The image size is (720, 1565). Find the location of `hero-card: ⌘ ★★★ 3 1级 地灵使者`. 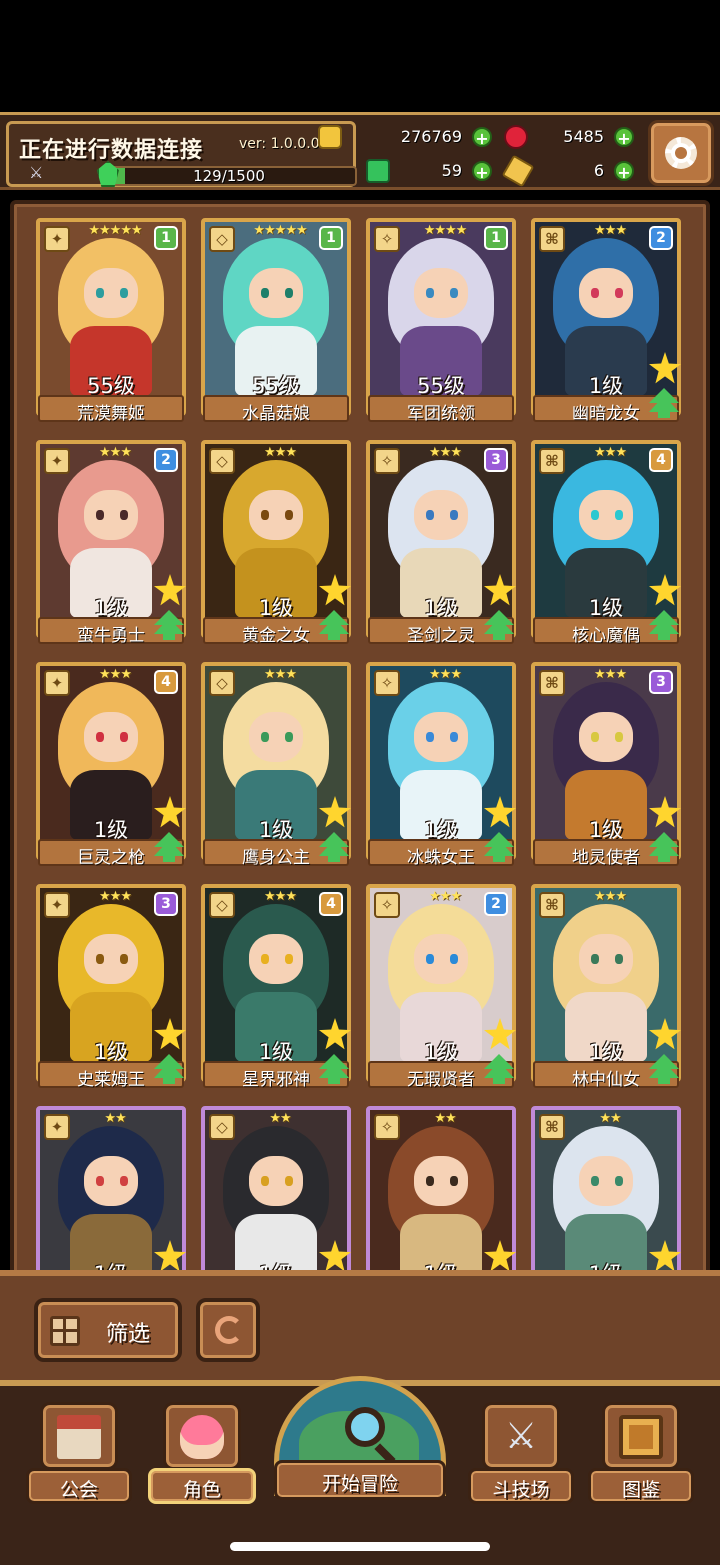

hero-card: ⌘ ★★★ 3 1级 地灵使者 is located at coordinates (606, 767).